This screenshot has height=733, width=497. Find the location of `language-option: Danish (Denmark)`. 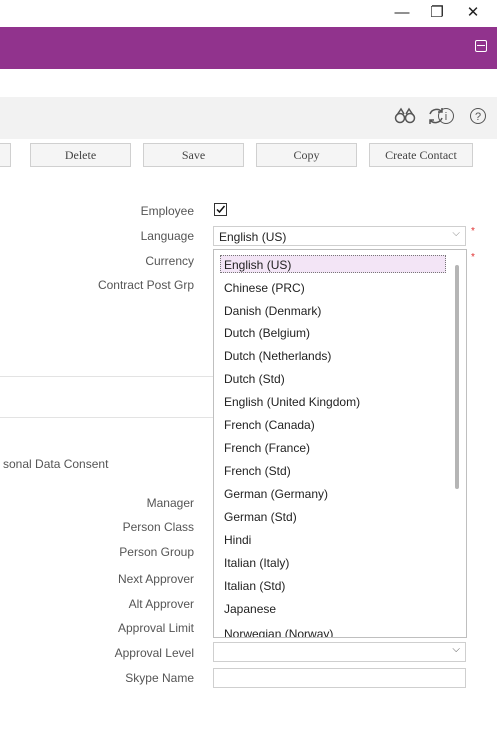

language-option: Danish (Denmark) is located at coordinates (272, 311).